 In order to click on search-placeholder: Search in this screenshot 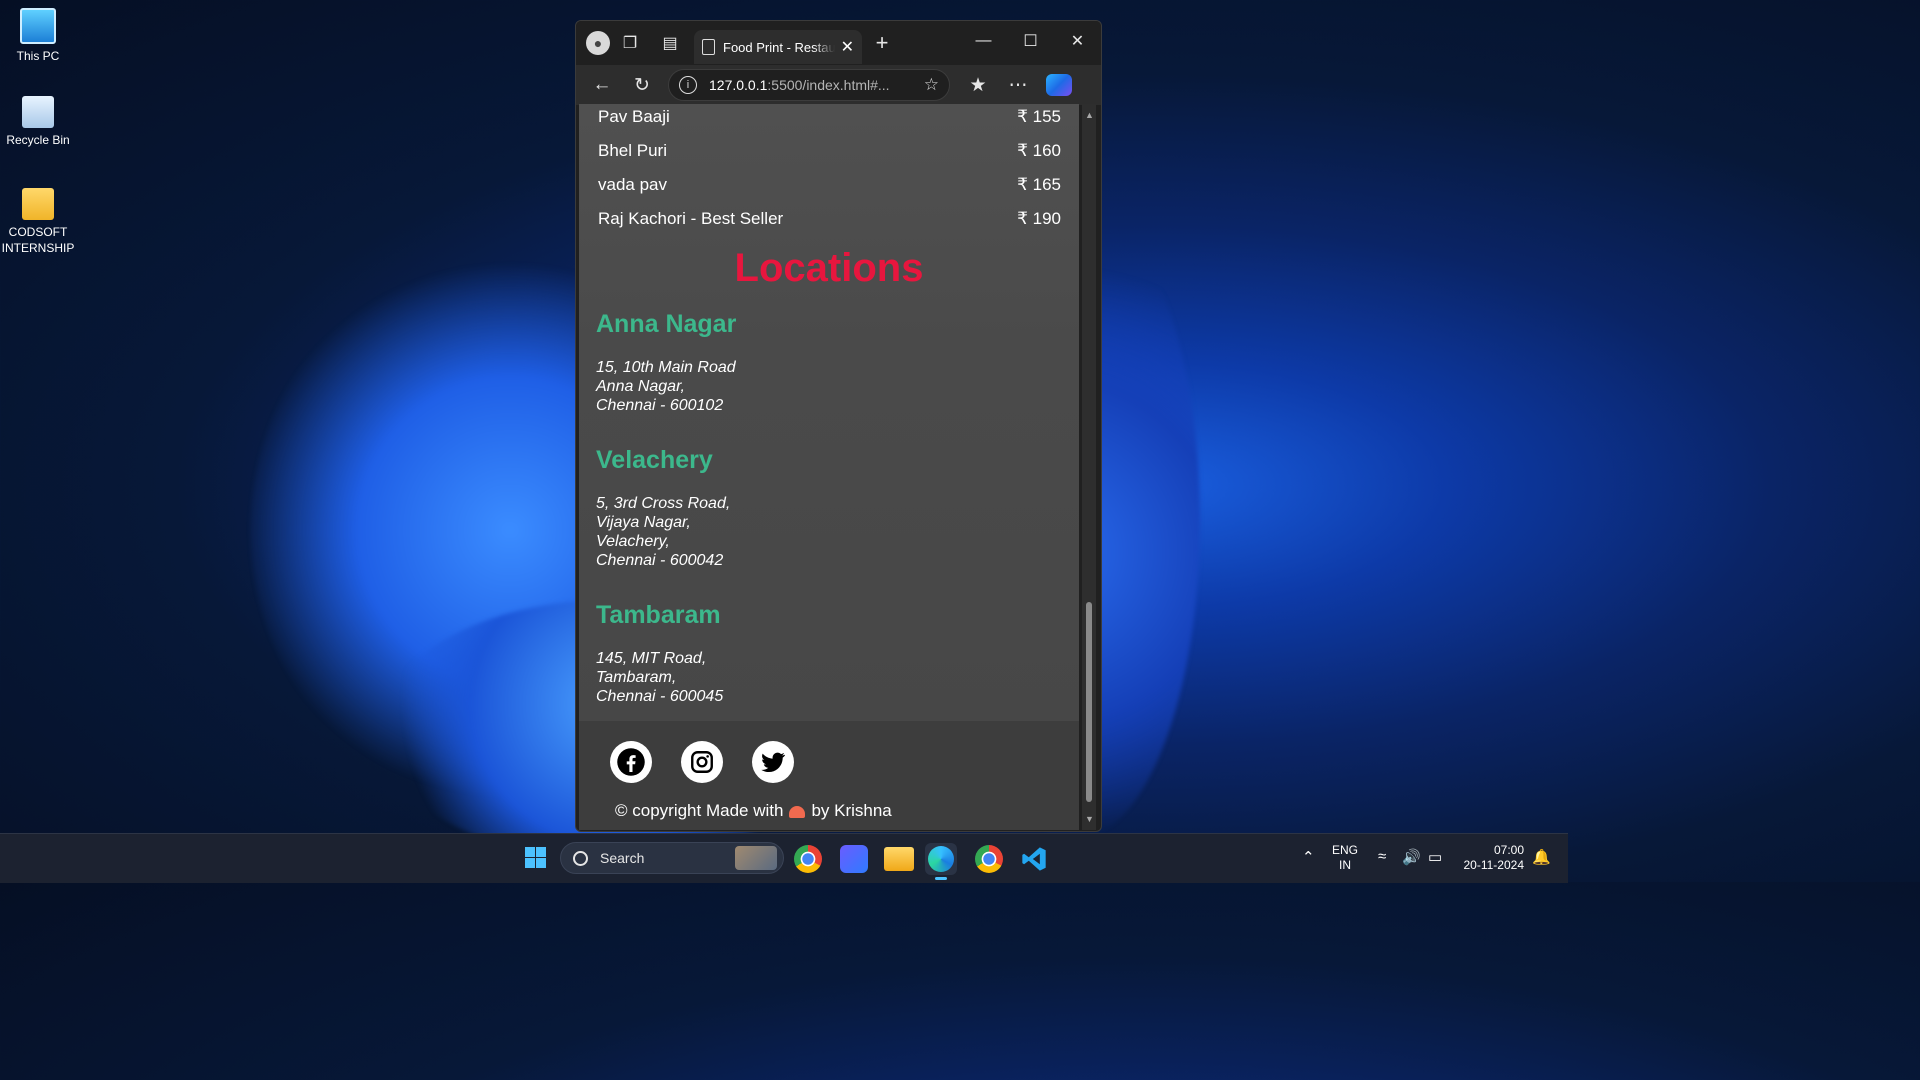, I will do `click(622, 858)`.